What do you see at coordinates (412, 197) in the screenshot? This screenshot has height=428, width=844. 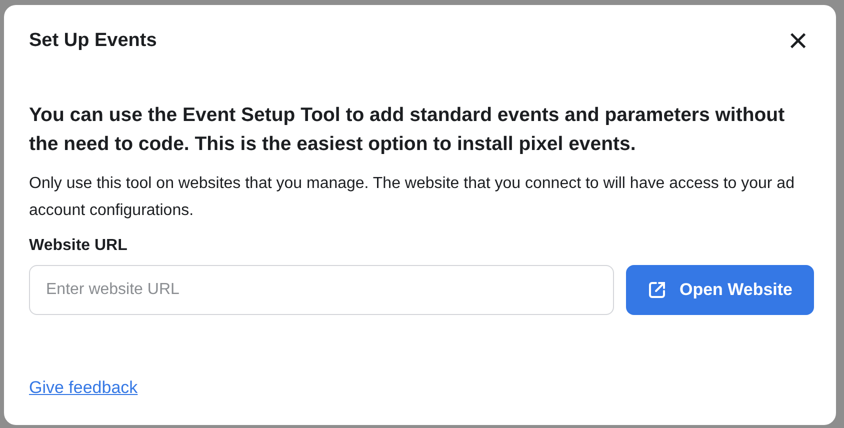 I see `description: Only use this tool on websites that you manage. The website that you connect to will have access to your ad account configurations.` at bounding box center [412, 197].